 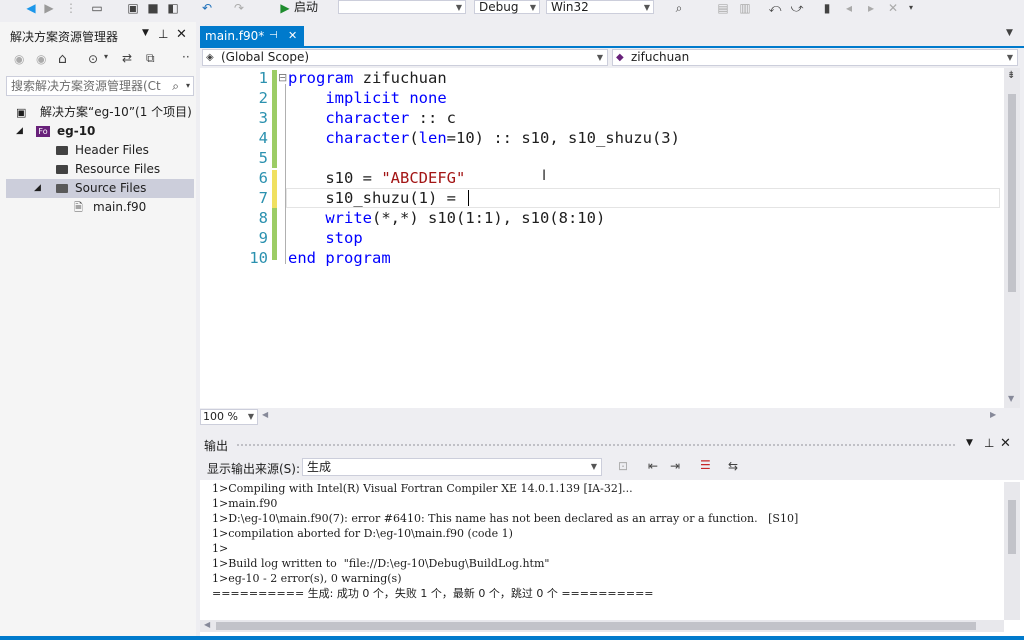 I want to click on code-line: s10_shuzu(1) =, so click(x=372, y=198).